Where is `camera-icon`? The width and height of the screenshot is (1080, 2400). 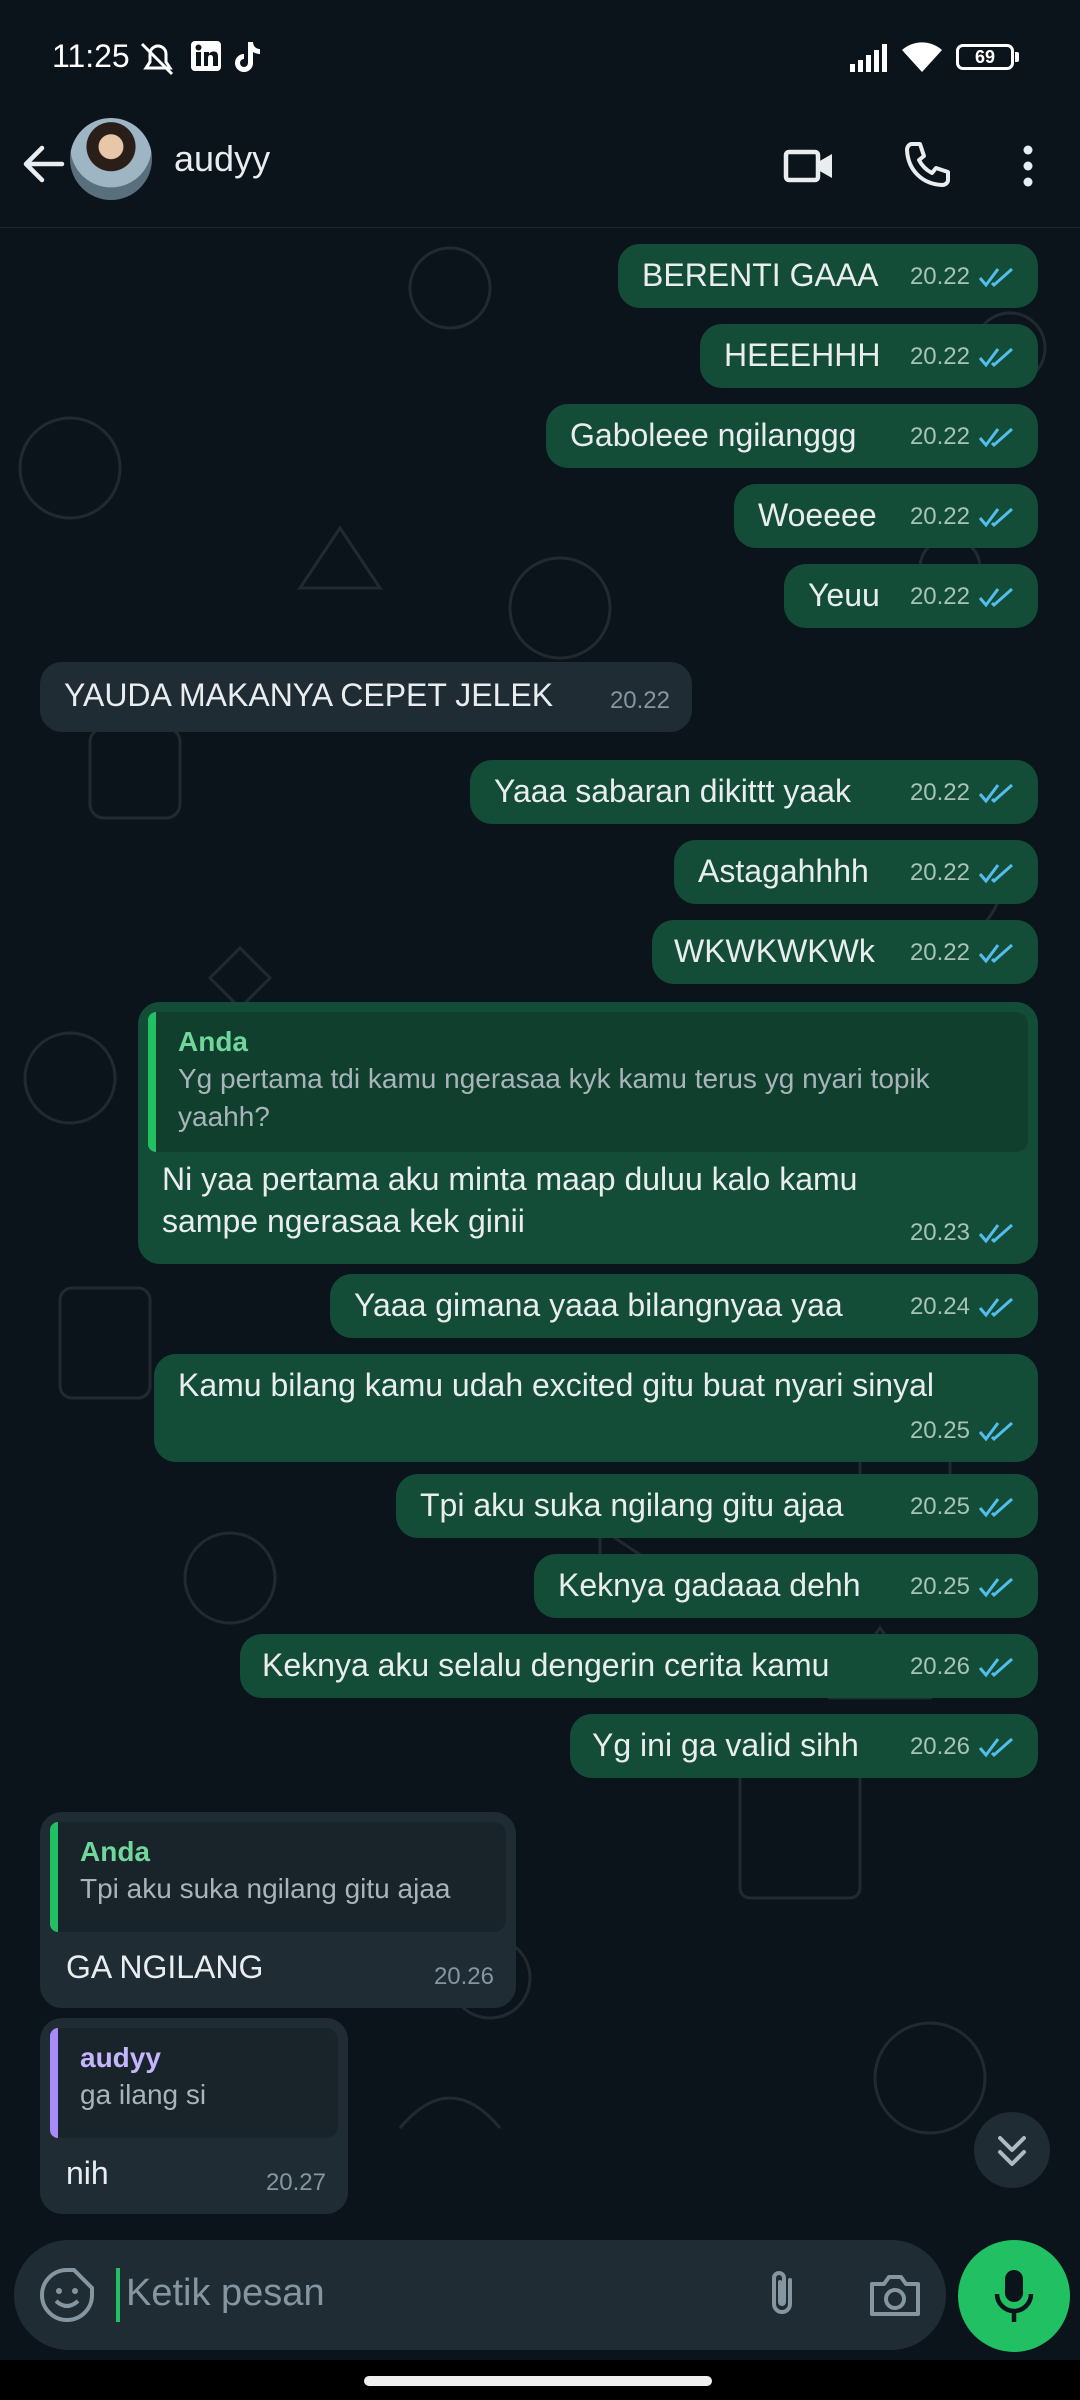 camera-icon is located at coordinates (895, 2295).